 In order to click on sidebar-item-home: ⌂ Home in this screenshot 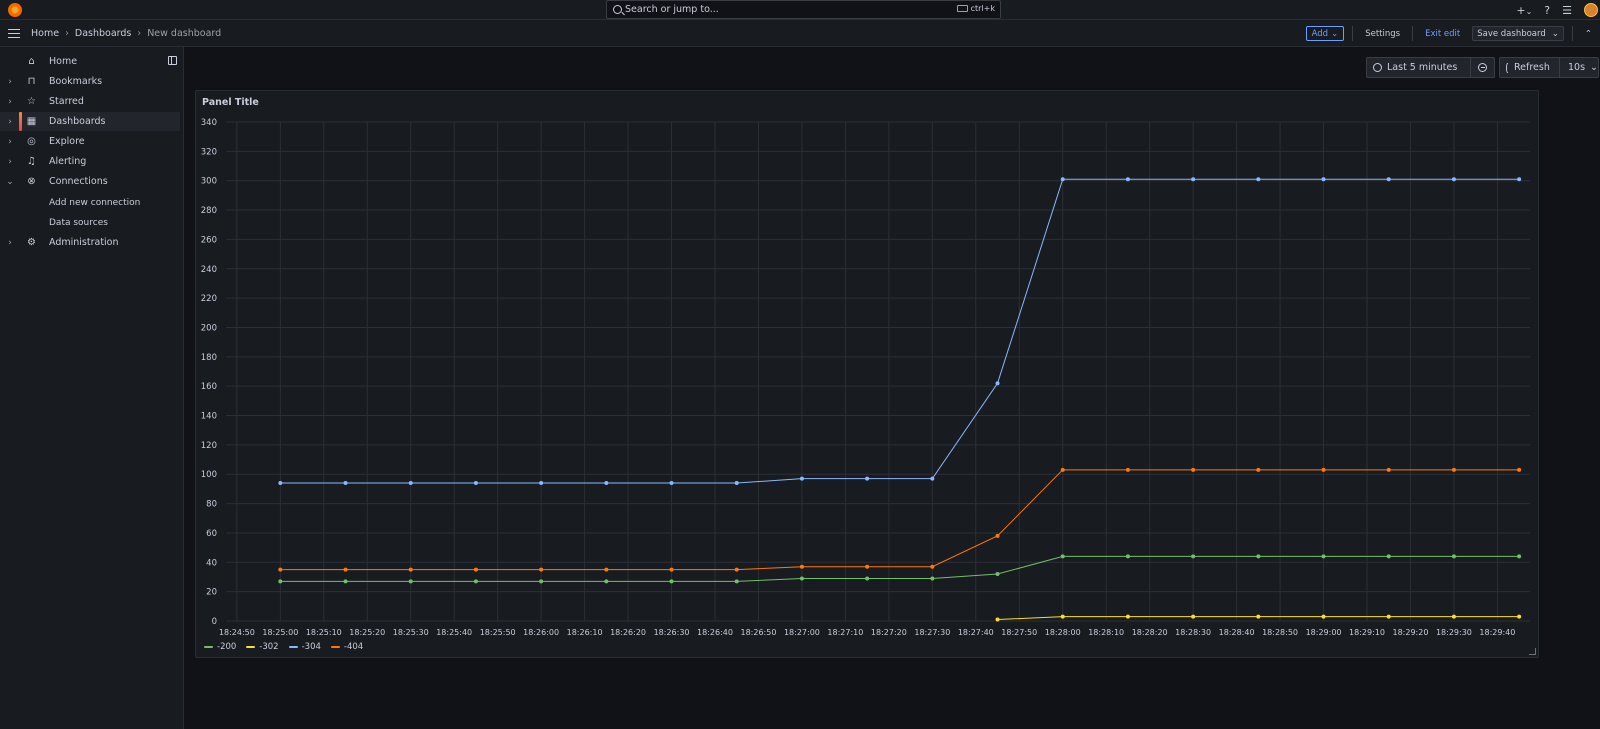, I will do `click(90, 61)`.